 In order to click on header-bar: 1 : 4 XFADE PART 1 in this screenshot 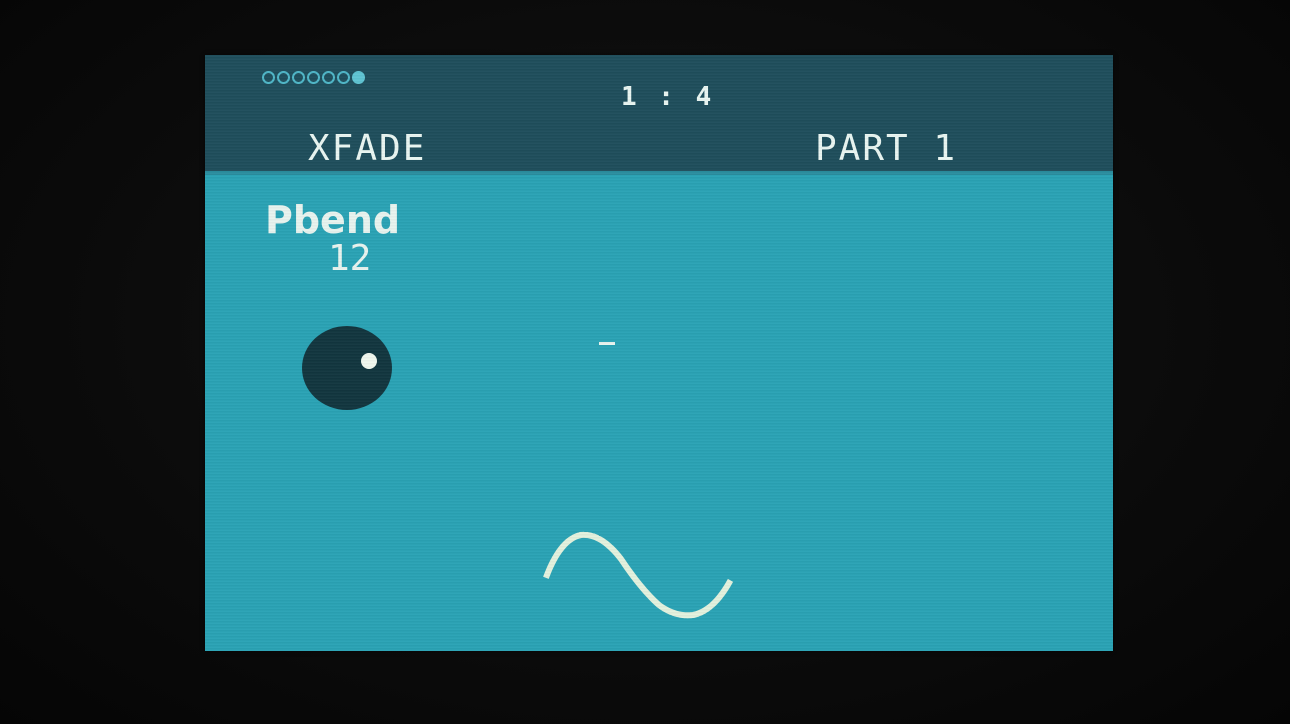, I will do `click(659, 114)`.